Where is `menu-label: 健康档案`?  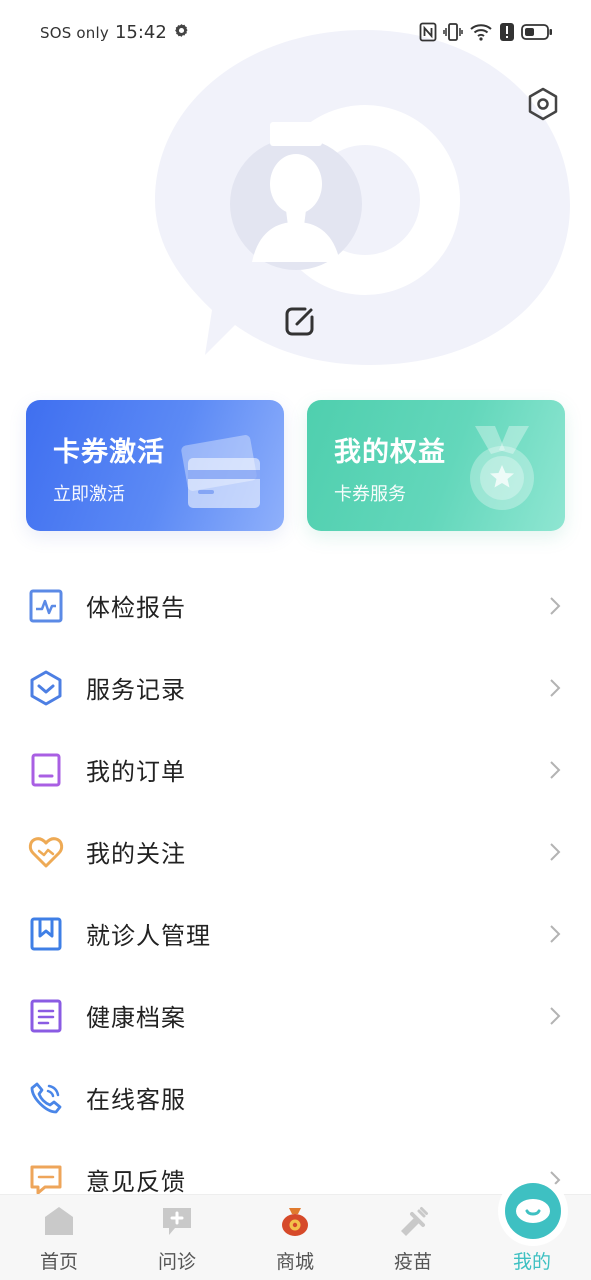
menu-label: 健康档案 is located at coordinates (136, 1018).